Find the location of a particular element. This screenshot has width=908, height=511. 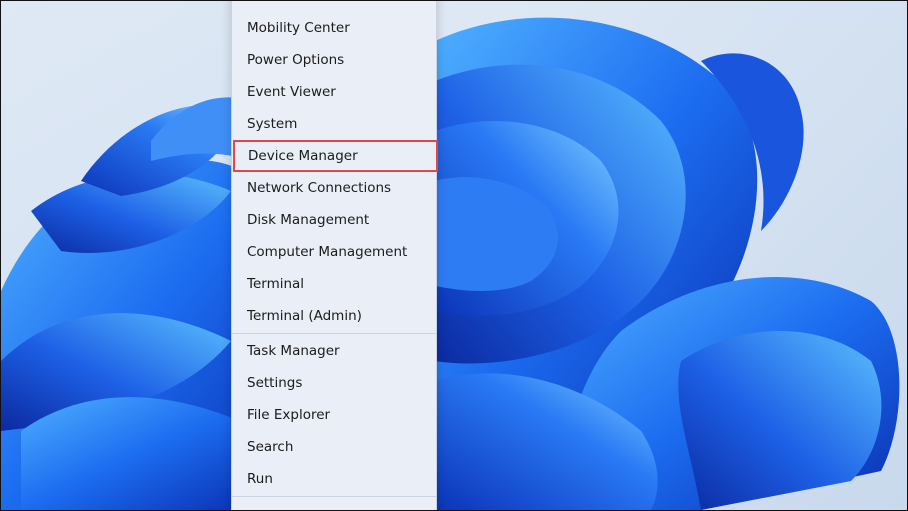

menu-item-terminal: Terminal is located at coordinates (334, 284).